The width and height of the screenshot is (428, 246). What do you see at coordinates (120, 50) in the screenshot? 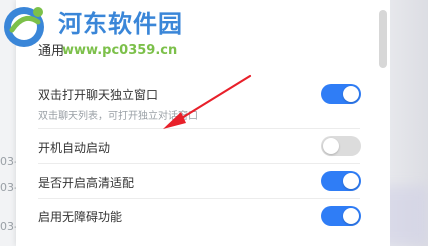
I see `watermark-url: www.pc0359.cn` at bounding box center [120, 50].